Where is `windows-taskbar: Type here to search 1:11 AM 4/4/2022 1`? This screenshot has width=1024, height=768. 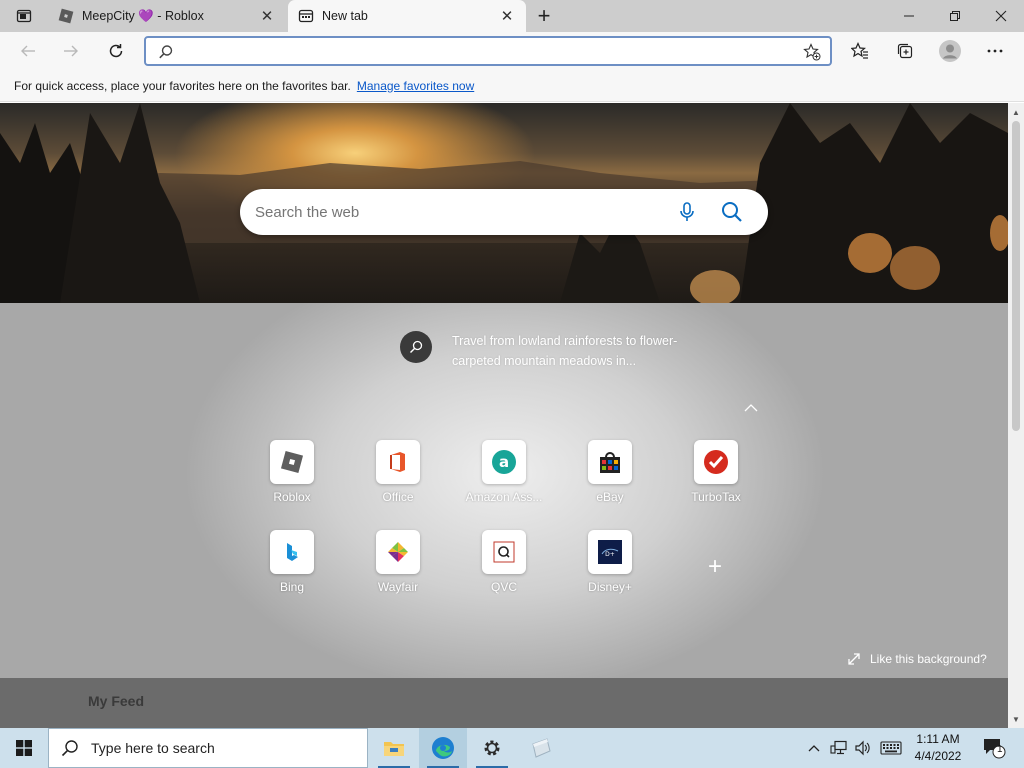 windows-taskbar: Type here to search 1:11 AM 4/4/2022 1 is located at coordinates (512, 748).